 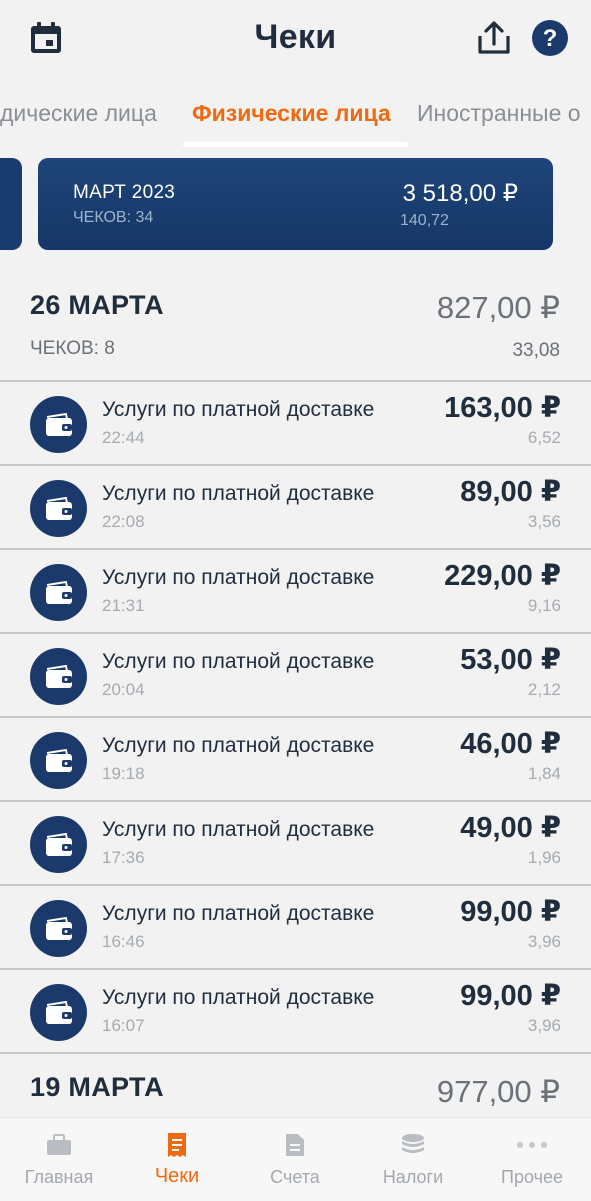 What do you see at coordinates (123, 521) in the screenshot?
I see `receipt-time: 22:08` at bounding box center [123, 521].